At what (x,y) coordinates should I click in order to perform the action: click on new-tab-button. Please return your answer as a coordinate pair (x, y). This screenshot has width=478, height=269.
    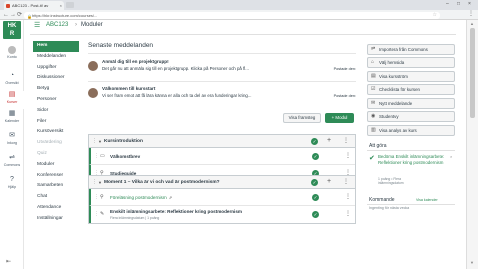
    Looking at the image, I should click on (70, 5).